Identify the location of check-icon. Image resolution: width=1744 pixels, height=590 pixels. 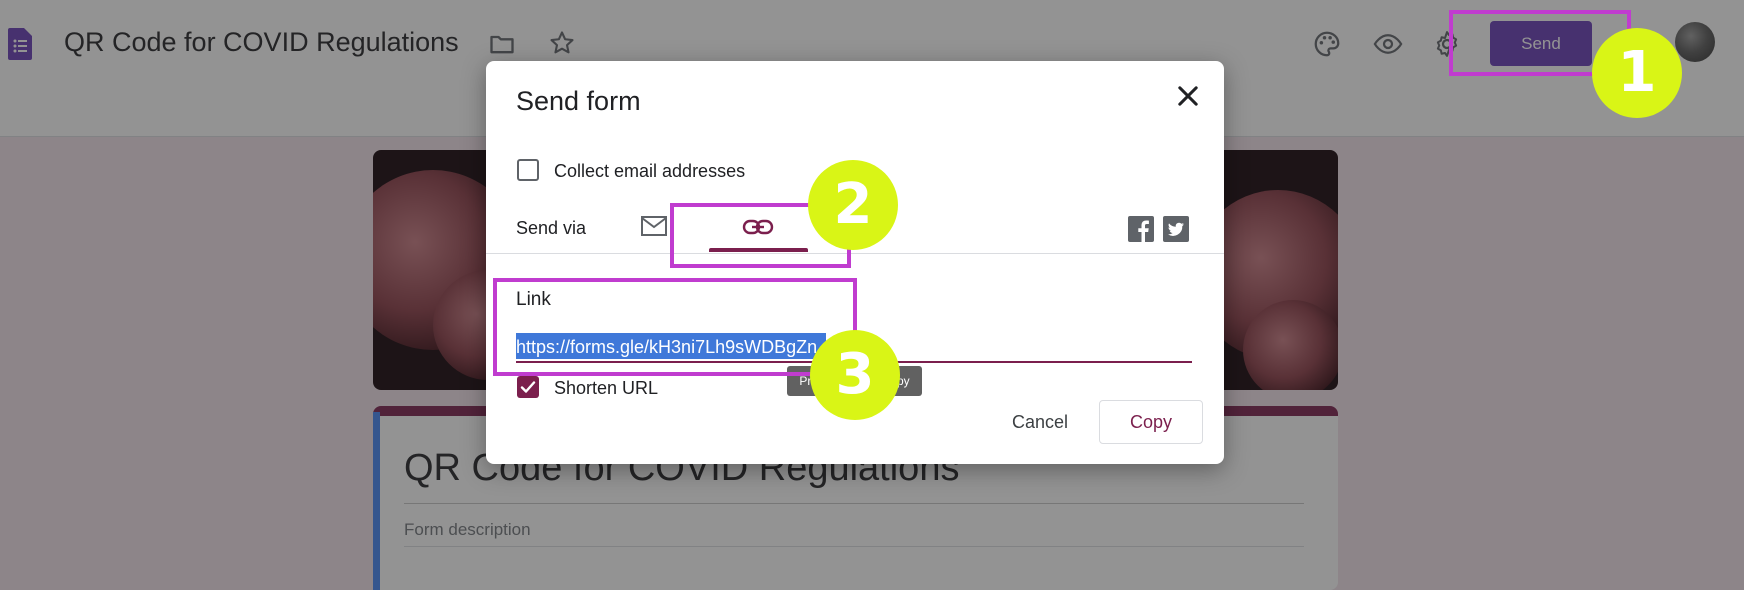
(528, 387).